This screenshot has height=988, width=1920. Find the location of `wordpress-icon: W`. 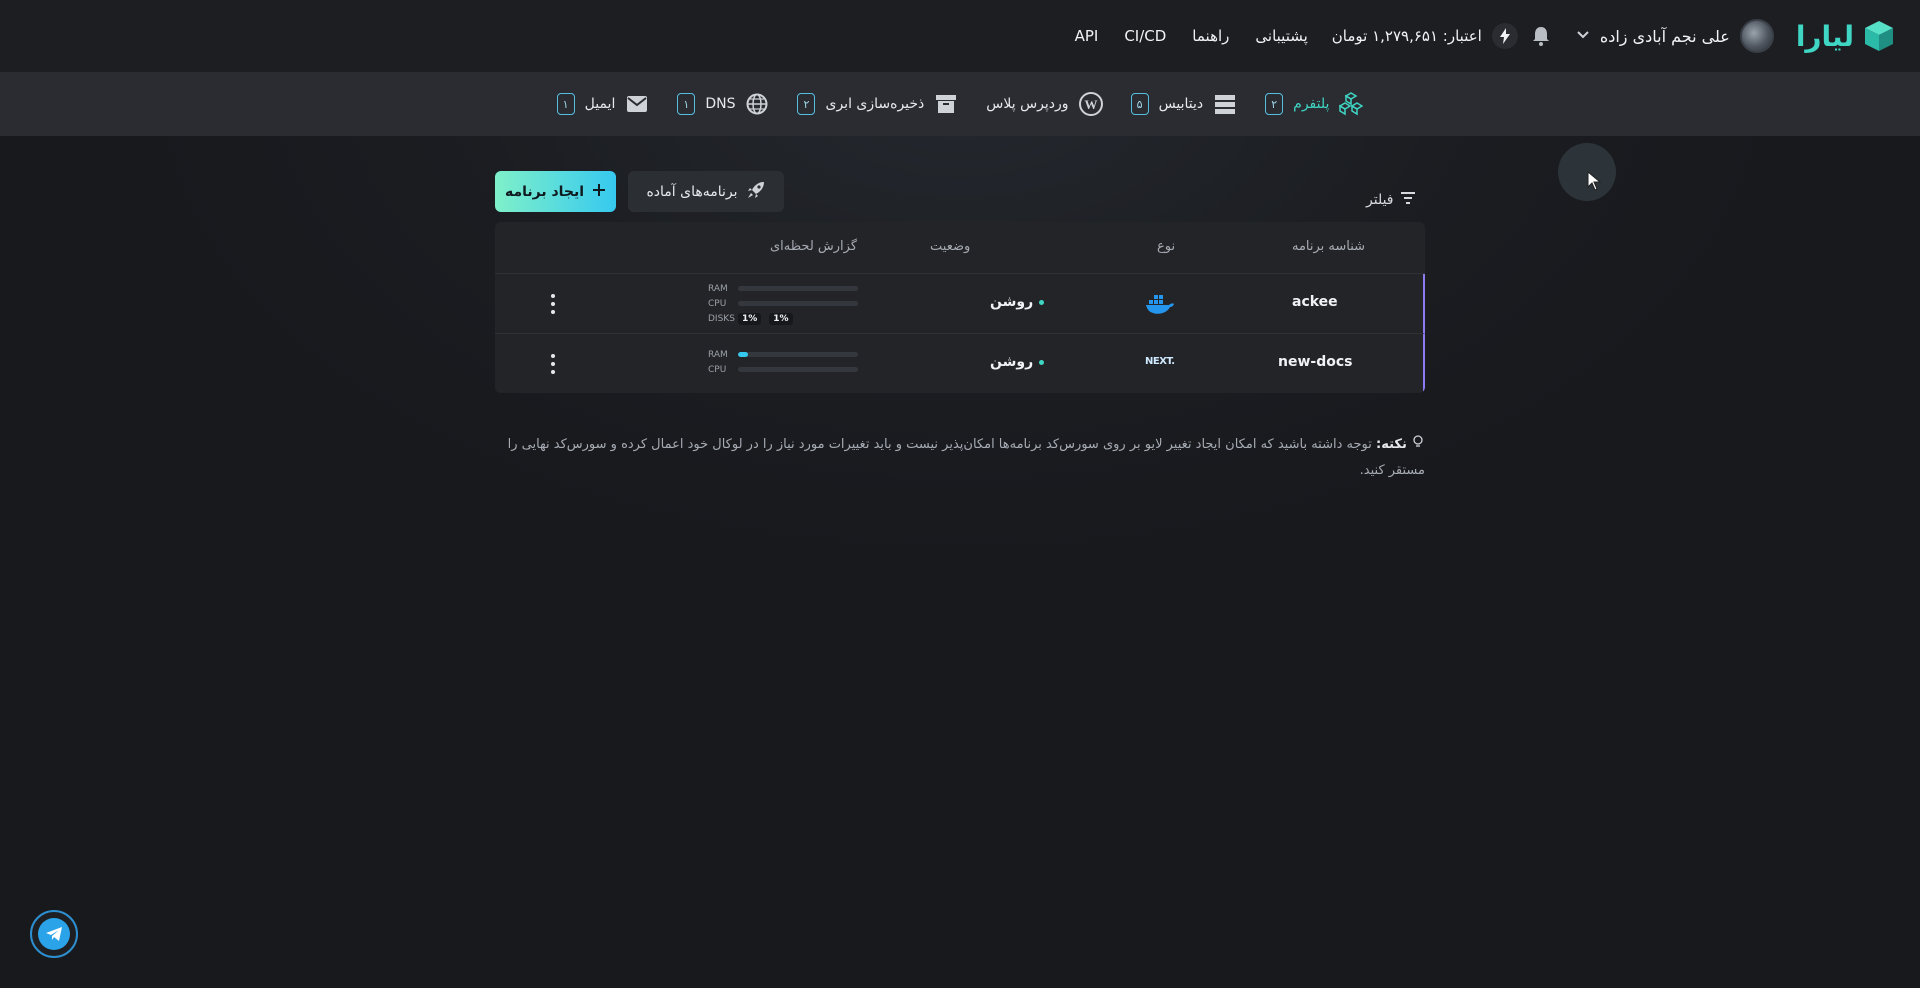

wordpress-icon: W is located at coordinates (1090, 104).